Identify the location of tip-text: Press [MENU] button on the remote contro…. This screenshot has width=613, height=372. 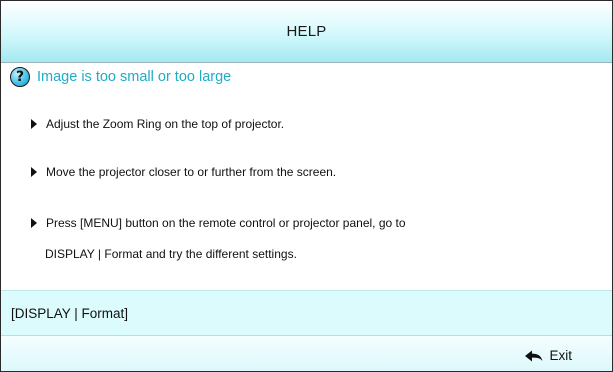
(226, 223).